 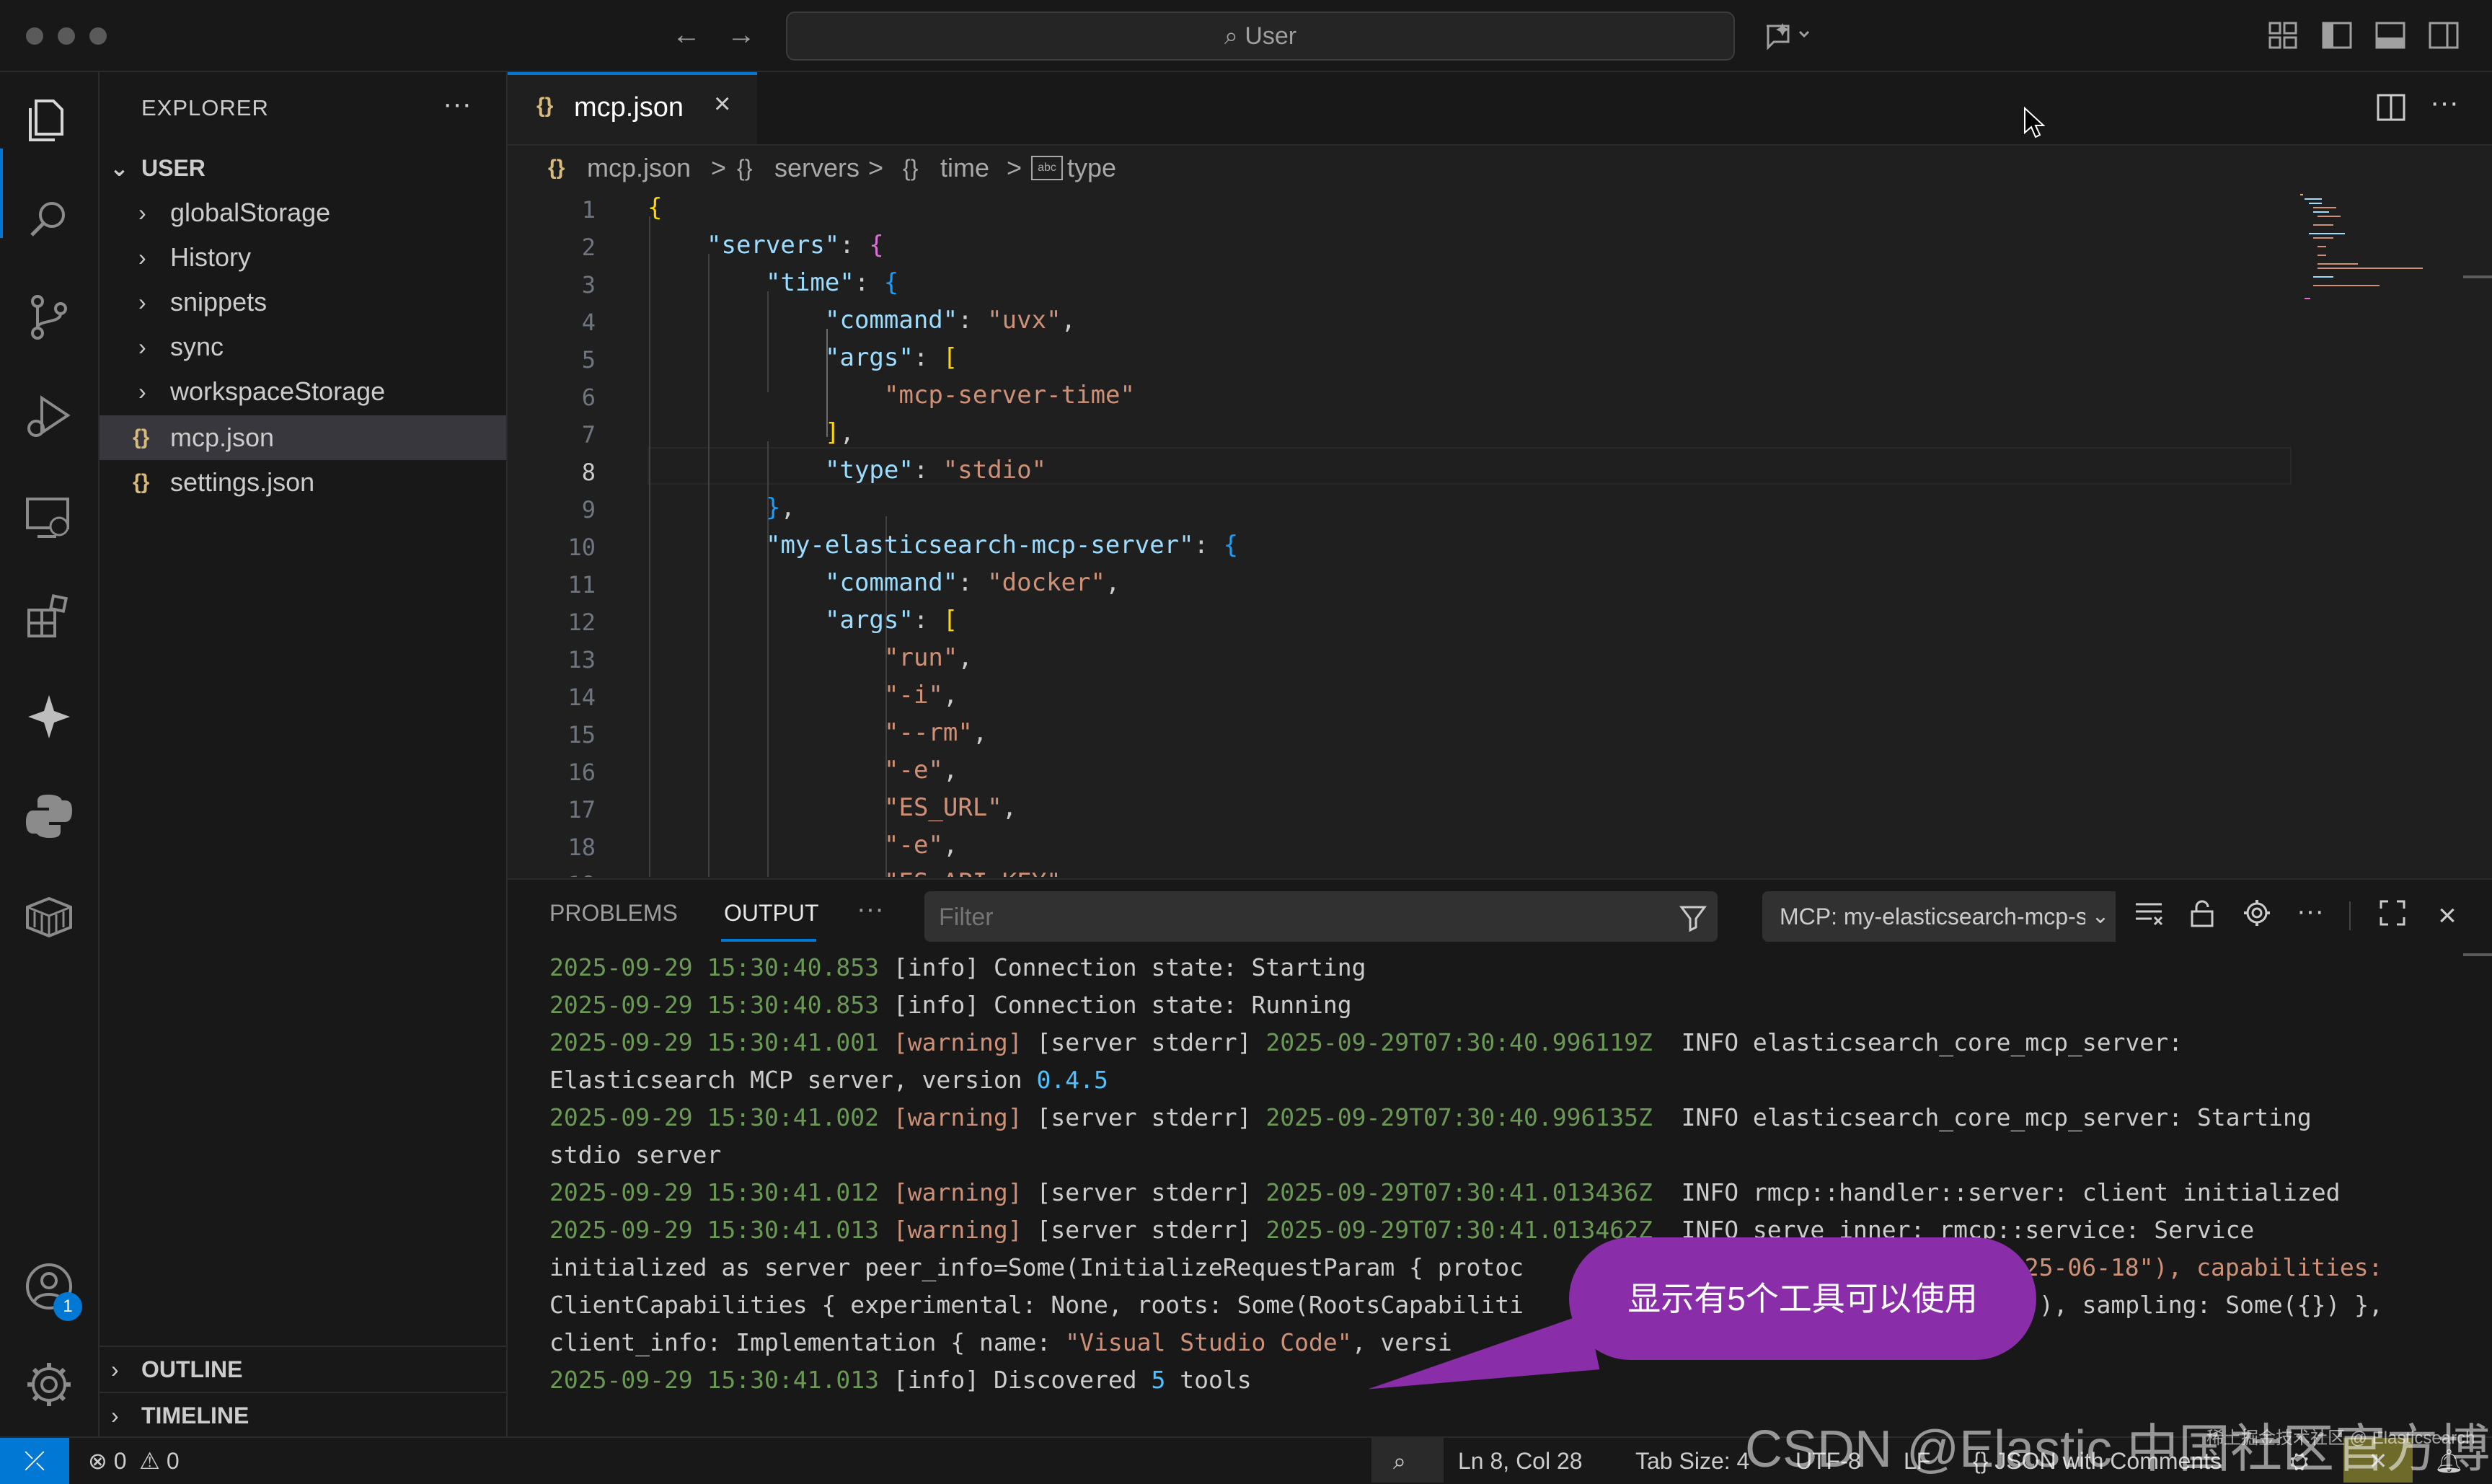 I want to click on accounts-icon: 1, so click(x=51, y=1290).